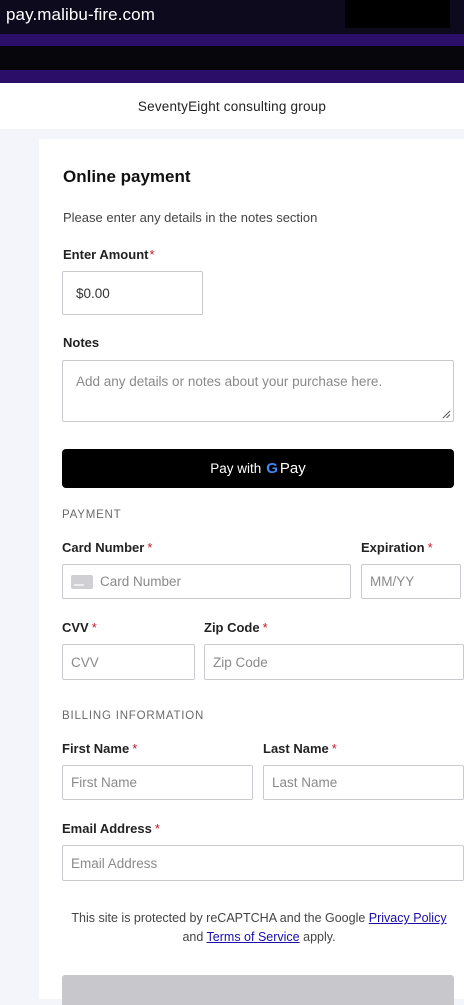 This screenshot has height=1005, width=464. I want to click on last-name-label-text: Last Name, so click(296, 748).